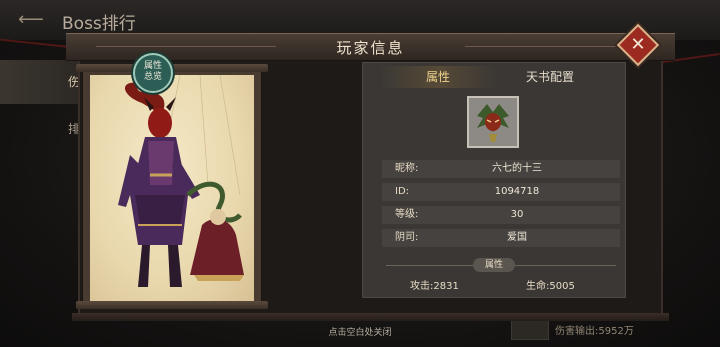  Describe the element at coordinates (160, 266) in the screenshot. I see `character-legs` at that location.